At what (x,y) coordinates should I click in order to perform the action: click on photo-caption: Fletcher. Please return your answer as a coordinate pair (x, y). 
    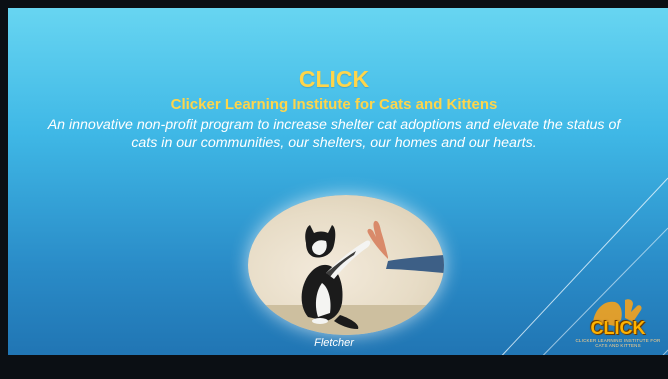
    Looking at the image, I should click on (334, 343).